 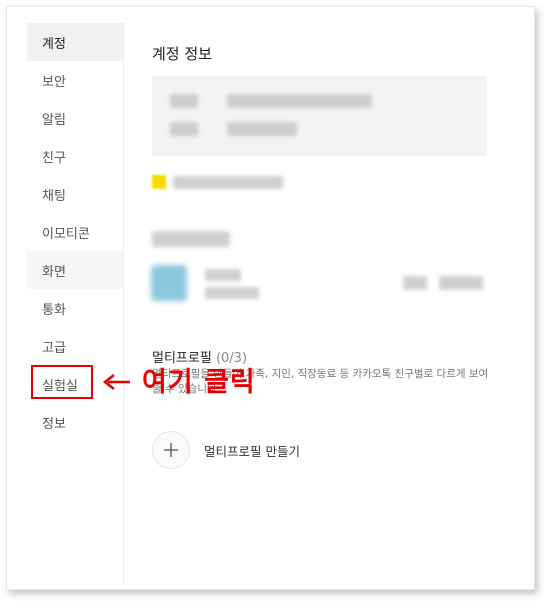 I want to click on sidebar-item-chat: 채팅, so click(x=75, y=194).